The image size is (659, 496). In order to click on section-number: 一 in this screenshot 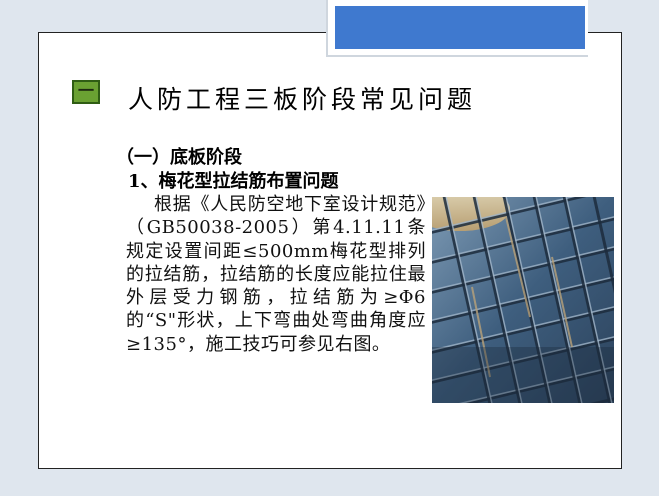, I will do `click(85, 90)`.